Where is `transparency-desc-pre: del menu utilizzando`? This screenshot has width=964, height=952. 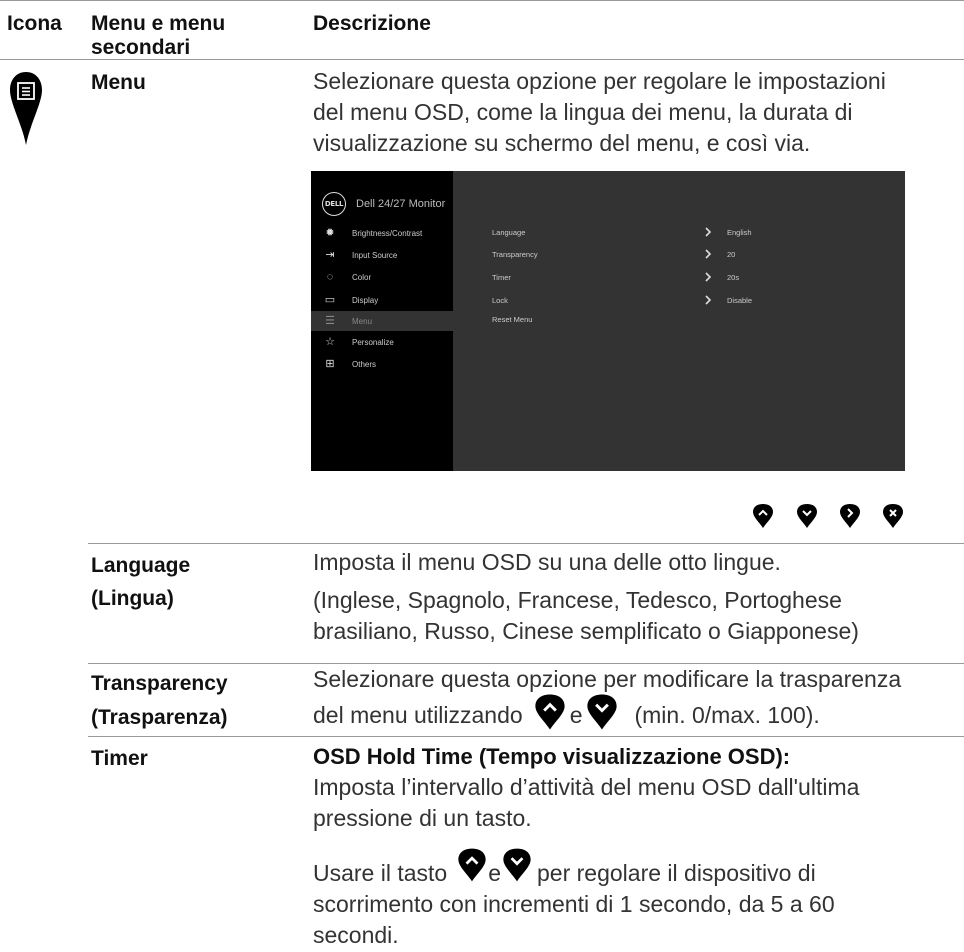 transparency-desc-pre: del menu utilizzando is located at coordinates (418, 714).